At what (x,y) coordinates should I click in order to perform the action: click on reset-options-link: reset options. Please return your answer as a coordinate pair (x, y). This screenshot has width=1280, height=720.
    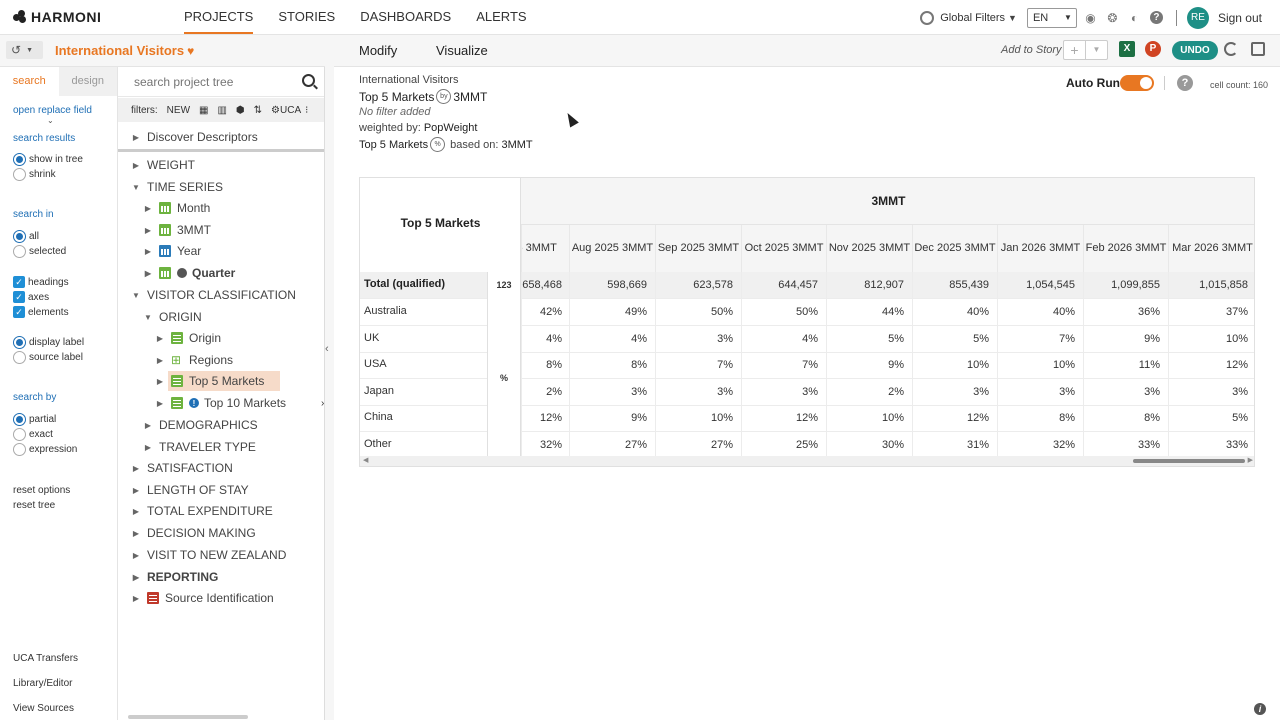
    Looking at the image, I should click on (41, 490).